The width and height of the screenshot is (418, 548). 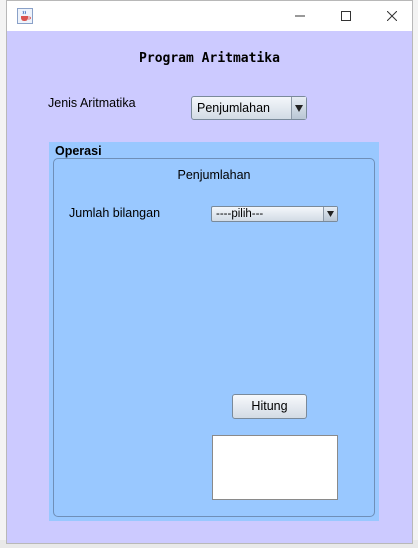 I want to click on jumlah-bilangan-selected: ----pilih---, so click(x=240, y=214).